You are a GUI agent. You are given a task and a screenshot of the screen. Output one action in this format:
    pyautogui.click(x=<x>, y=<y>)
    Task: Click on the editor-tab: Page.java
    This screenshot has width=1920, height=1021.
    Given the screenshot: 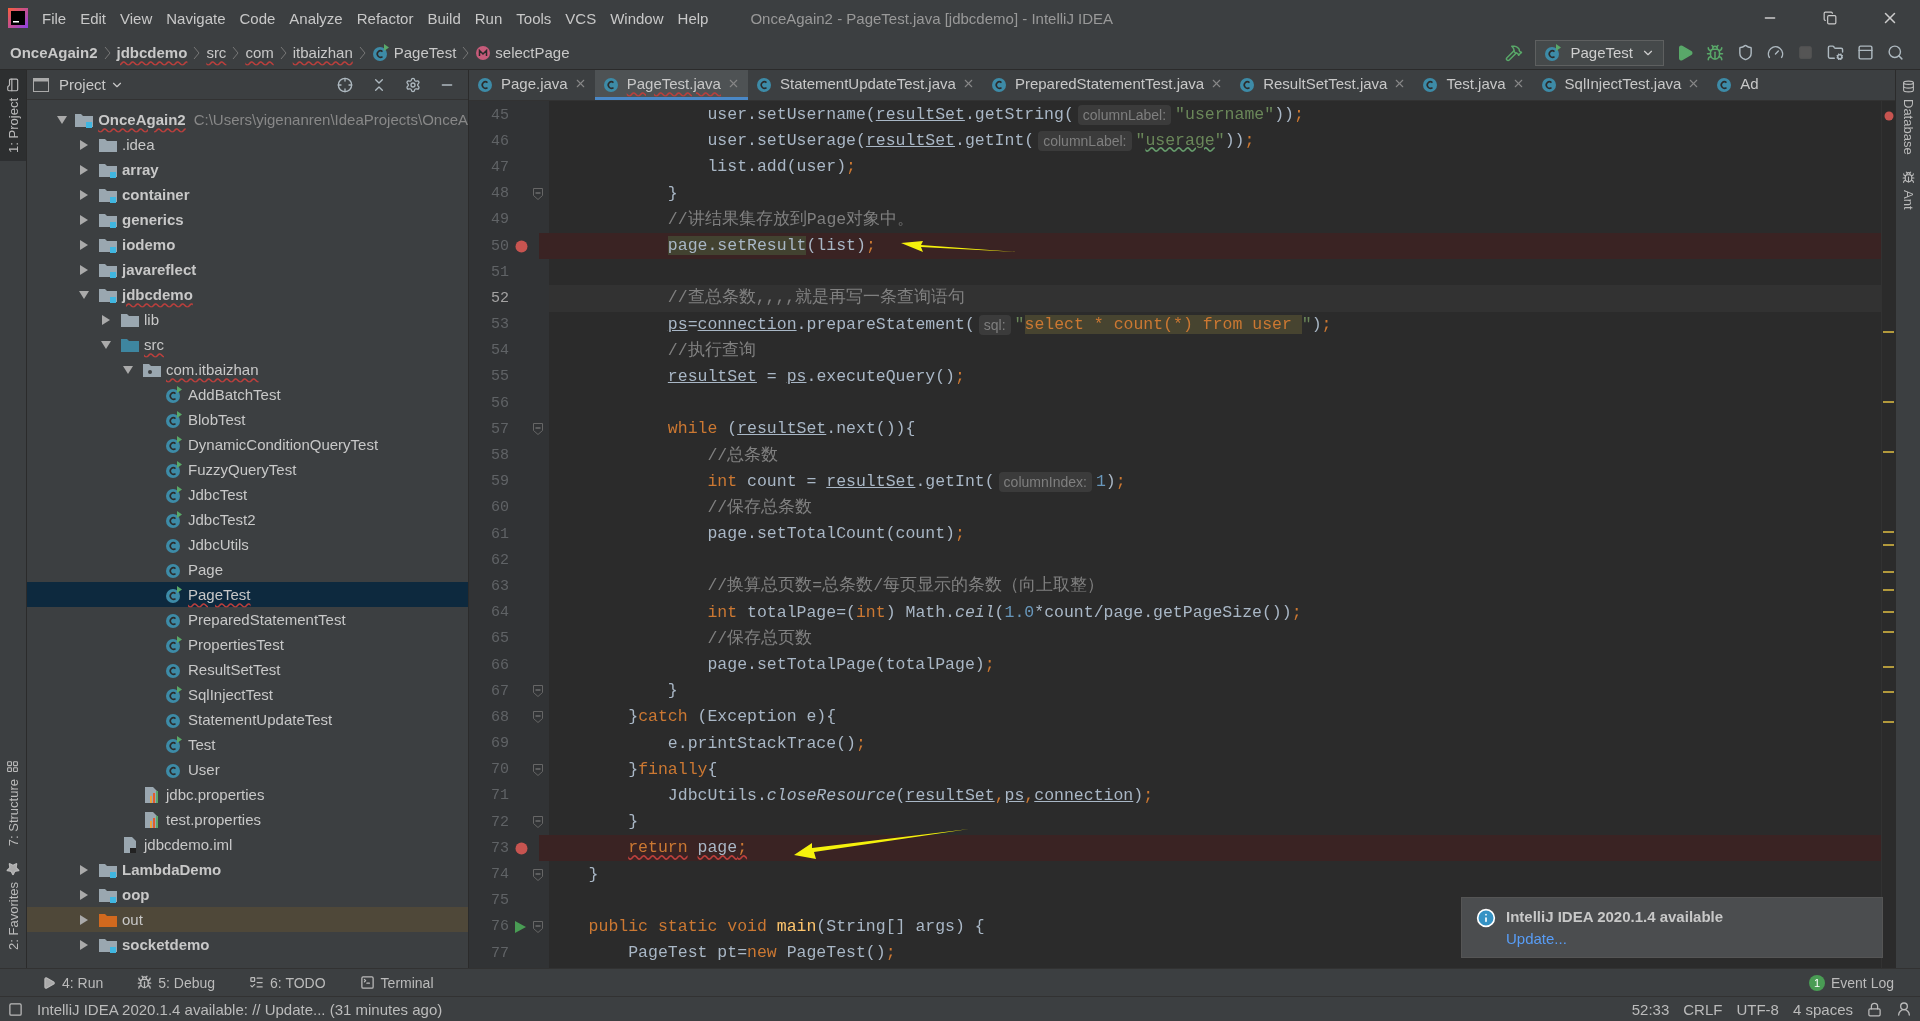 What is the action you would take?
    pyautogui.click(x=532, y=85)
    